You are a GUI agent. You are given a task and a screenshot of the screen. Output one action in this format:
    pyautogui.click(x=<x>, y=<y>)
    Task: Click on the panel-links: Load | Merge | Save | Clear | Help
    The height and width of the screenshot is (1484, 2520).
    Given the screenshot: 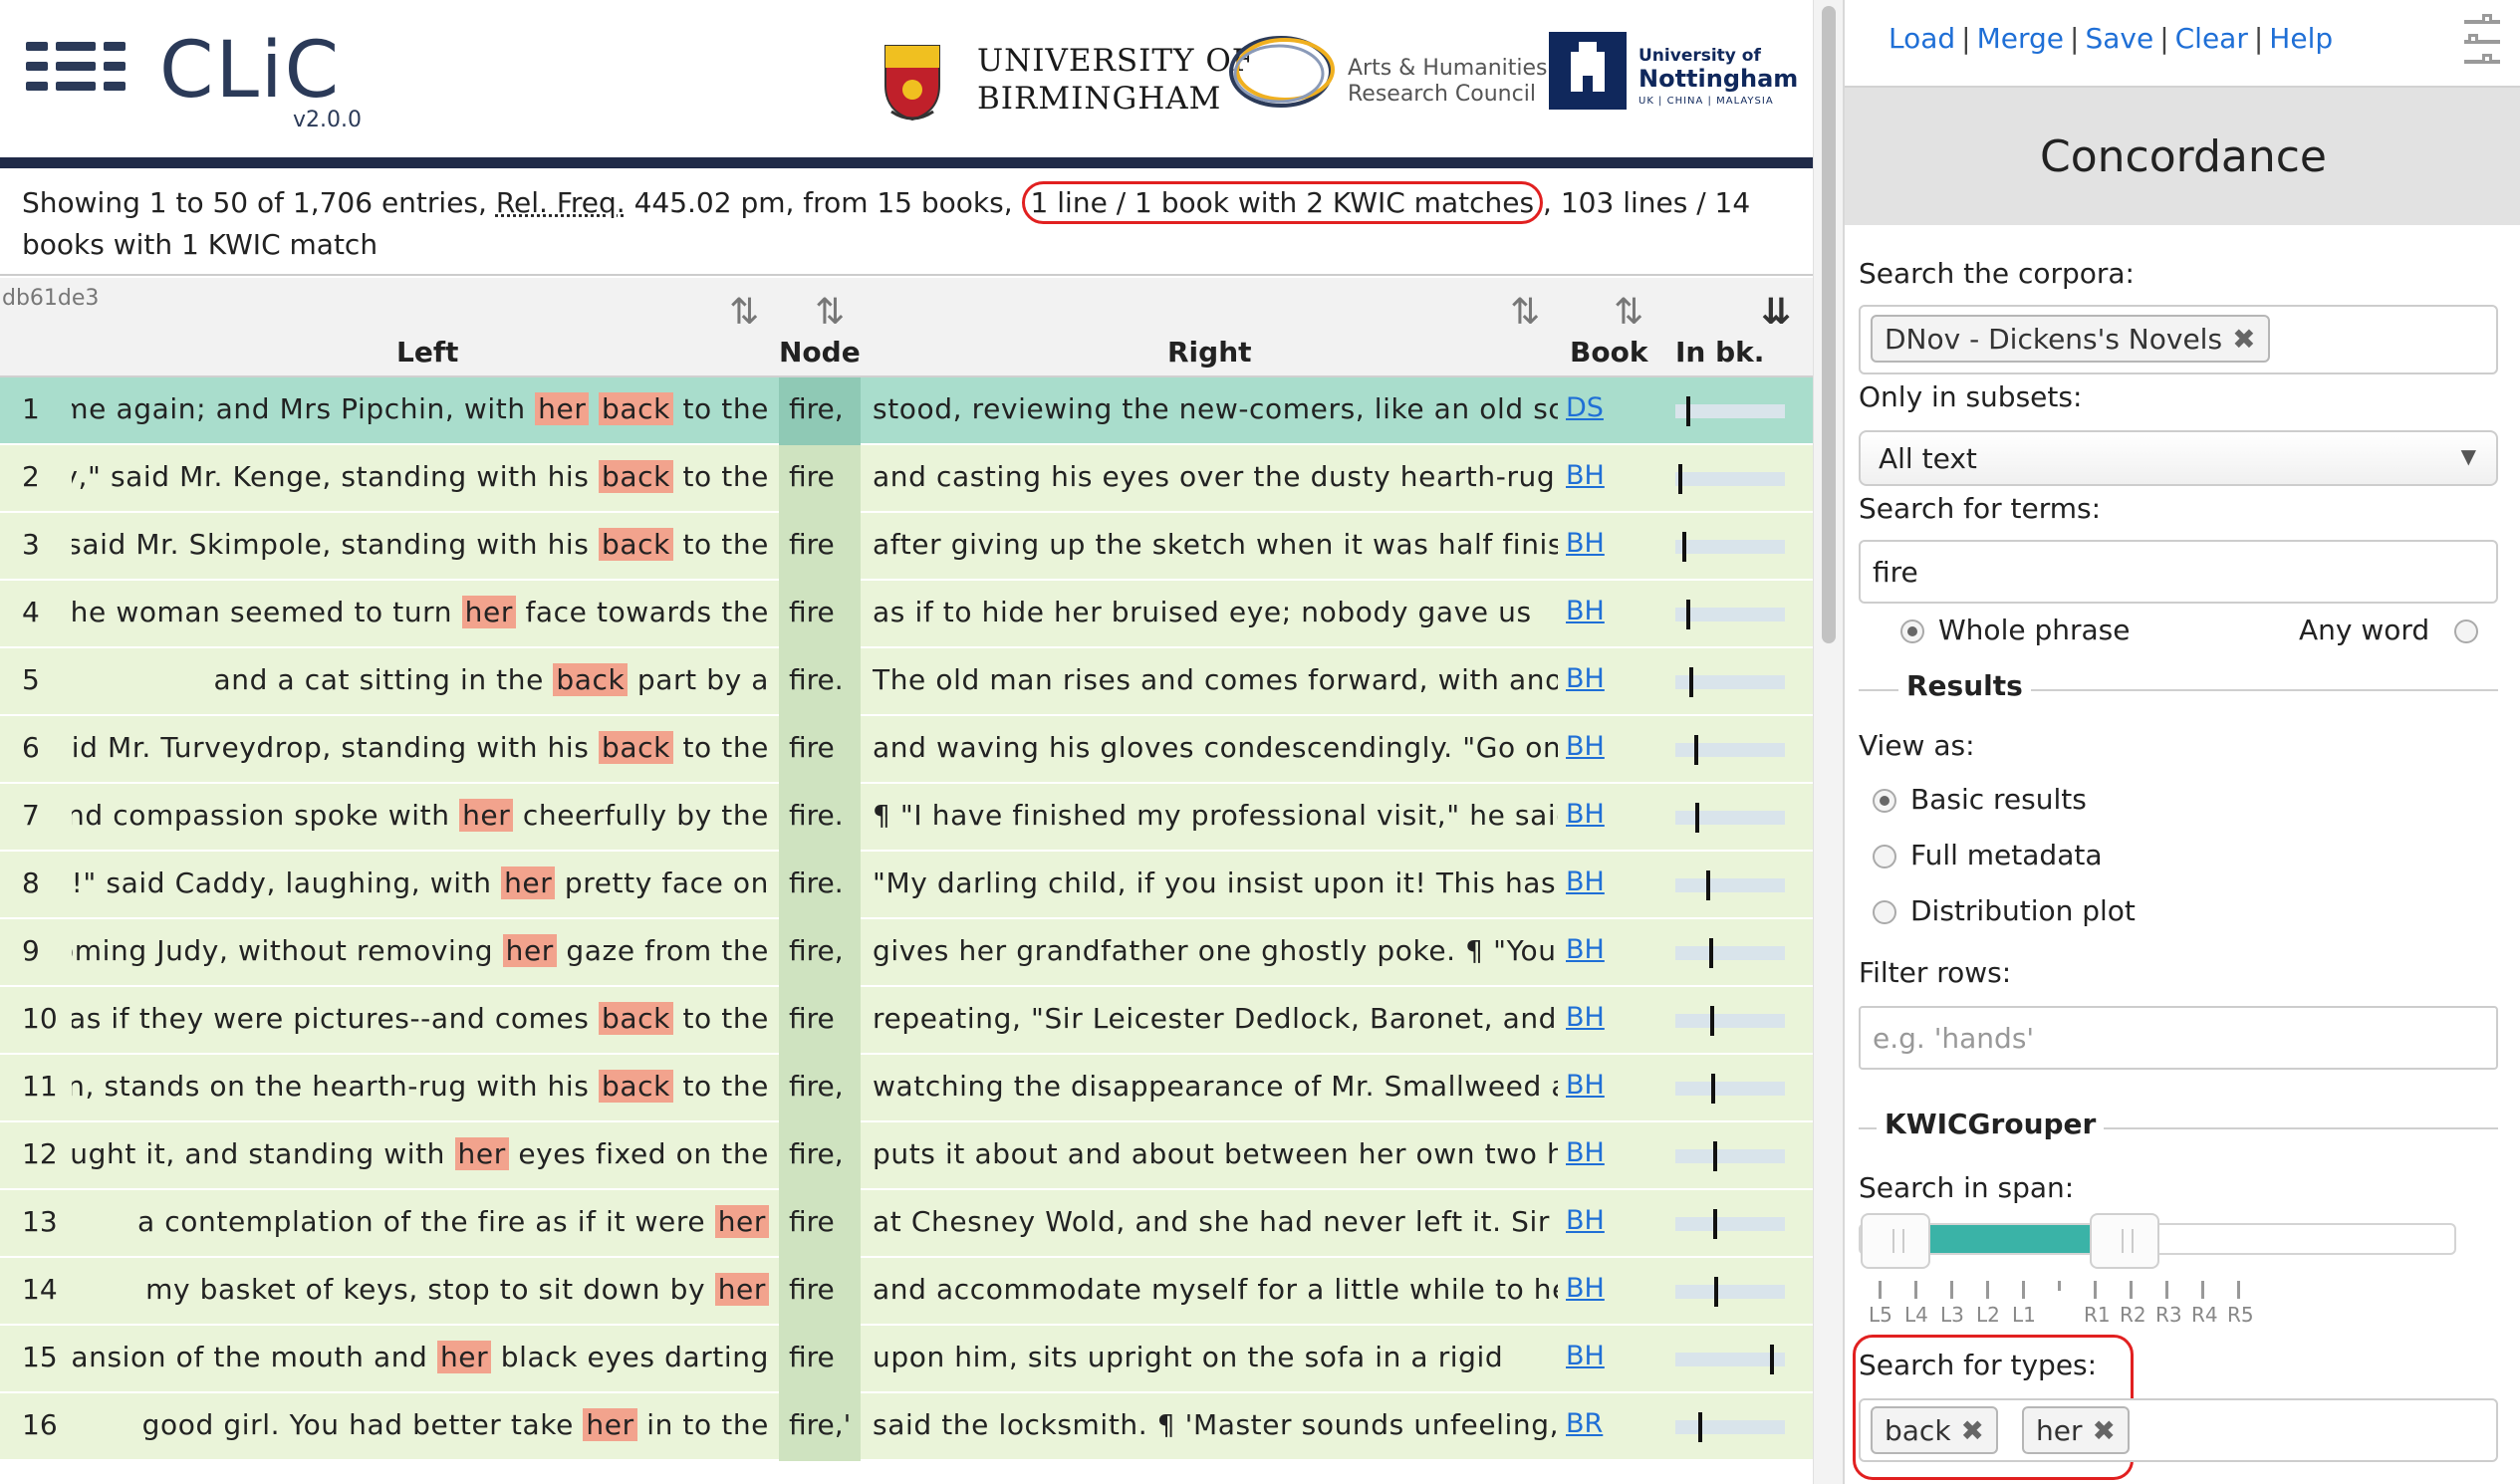 What is the action you would take?
    pyautogui.click(x=2111, y=38)
    